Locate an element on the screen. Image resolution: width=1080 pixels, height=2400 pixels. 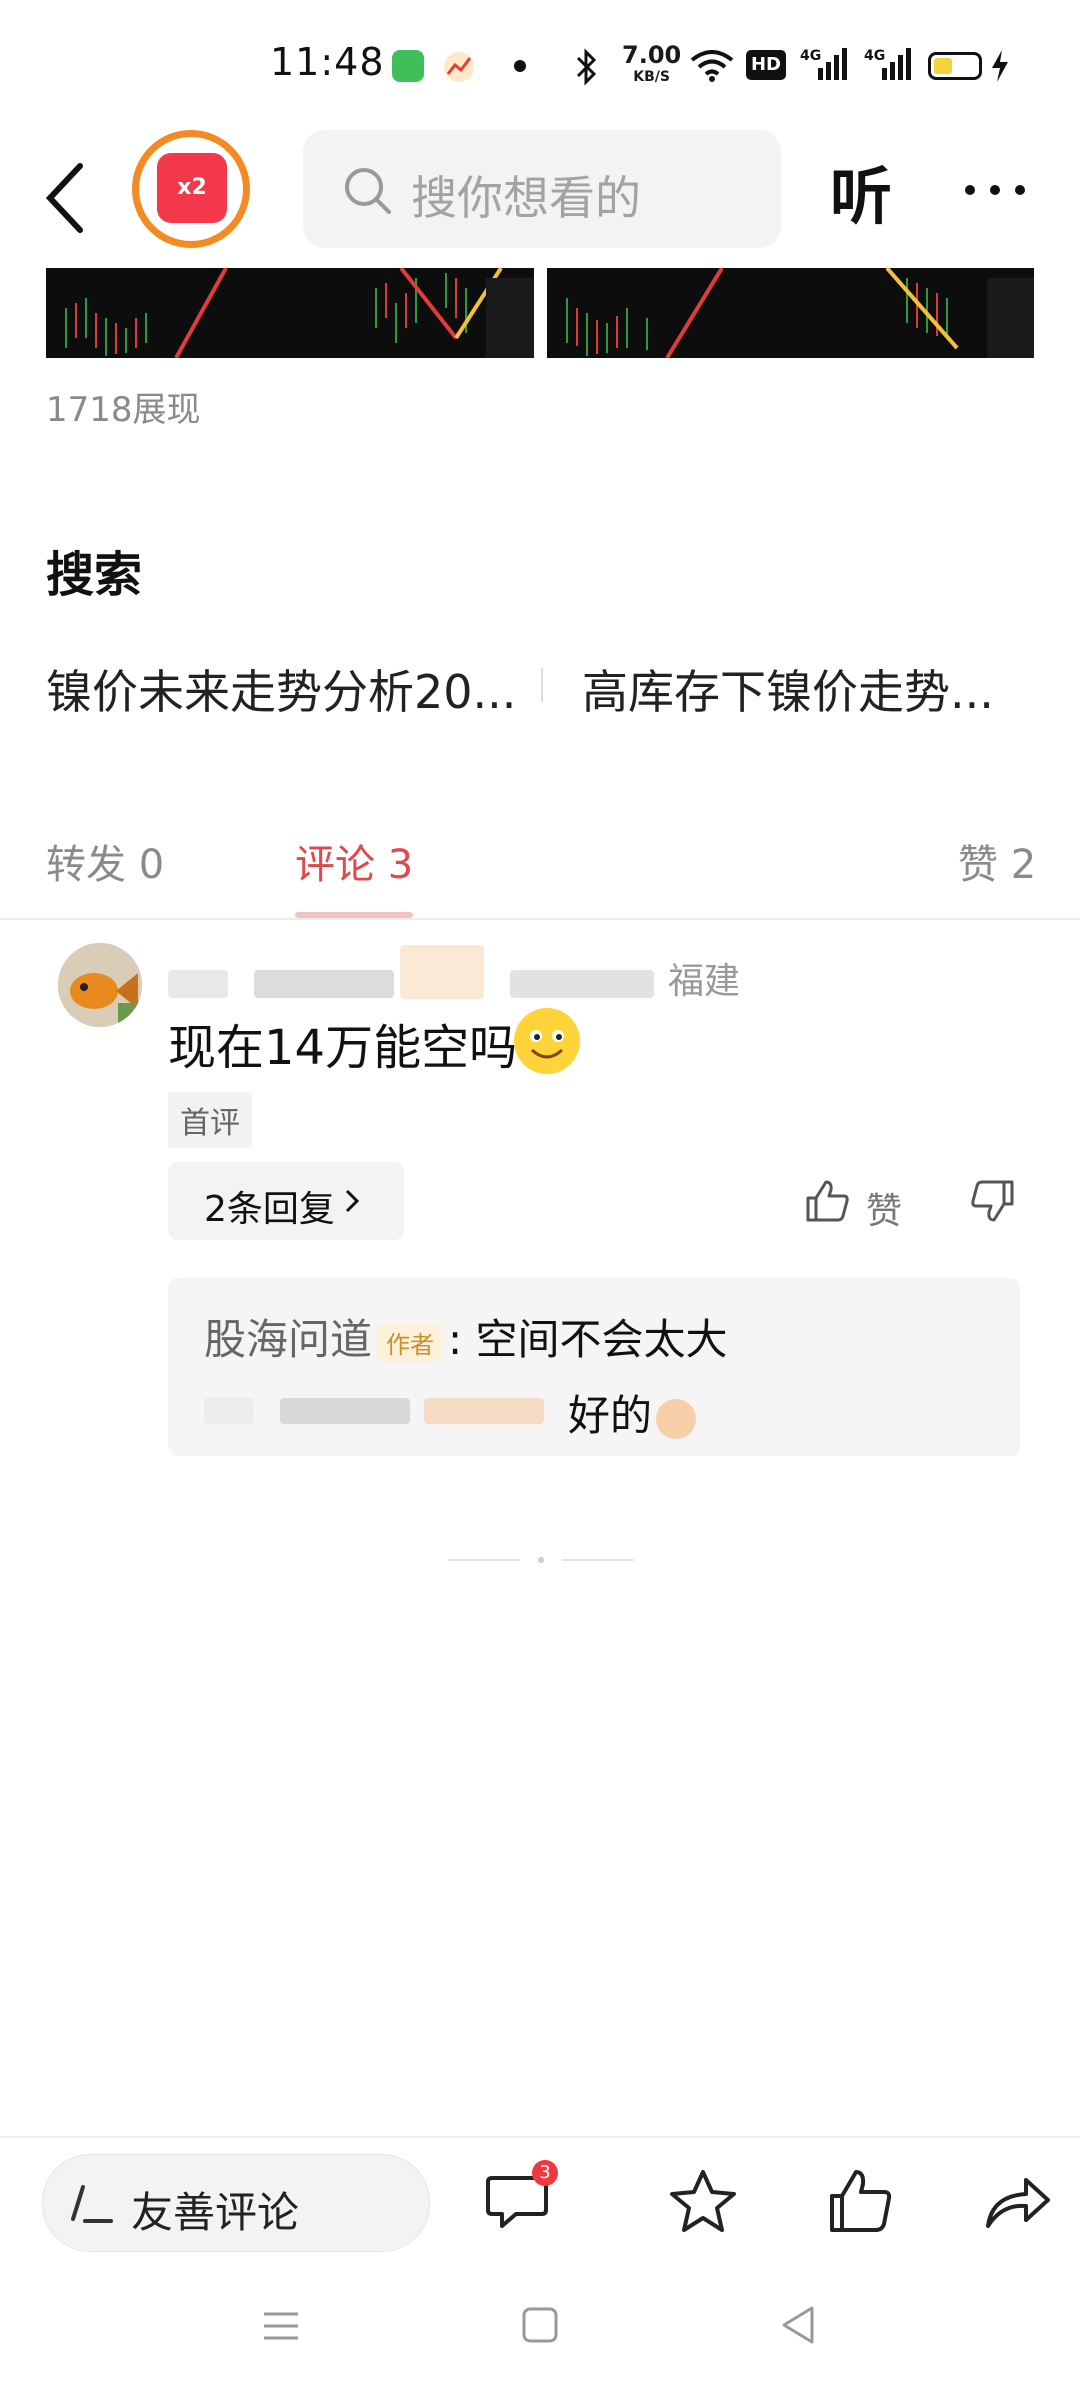
bluetooth-icon is located at coordinates (587, 69).